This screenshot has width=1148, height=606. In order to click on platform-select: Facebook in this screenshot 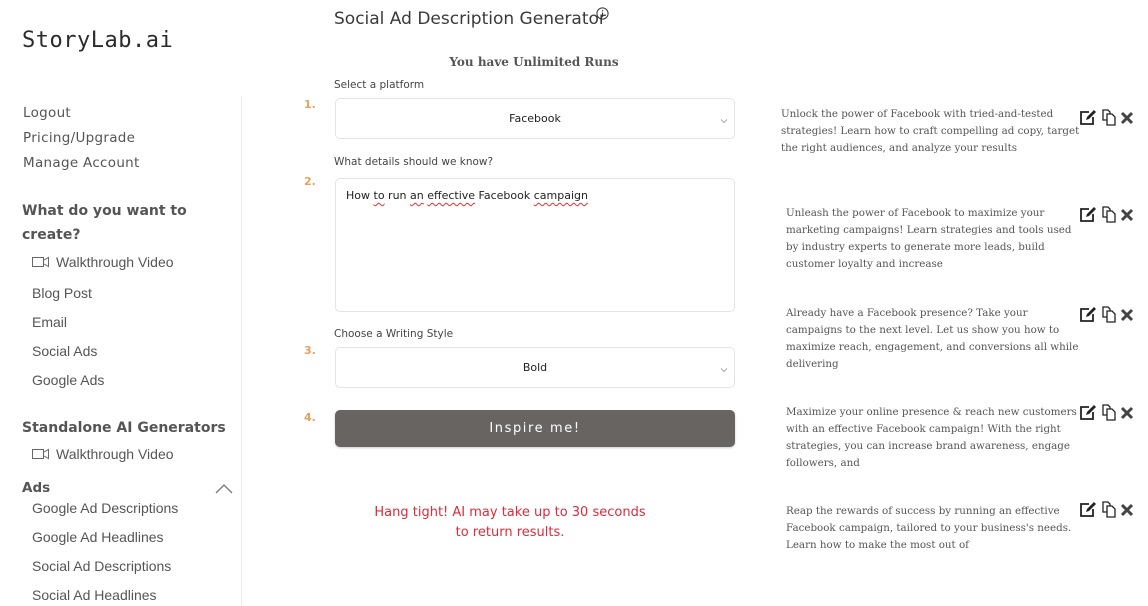, I will do `click(535, 118)`.